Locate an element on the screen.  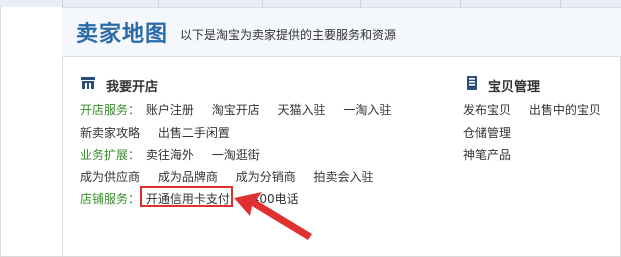
row-label: 店铺服务： is located at coordinates (110, 199).